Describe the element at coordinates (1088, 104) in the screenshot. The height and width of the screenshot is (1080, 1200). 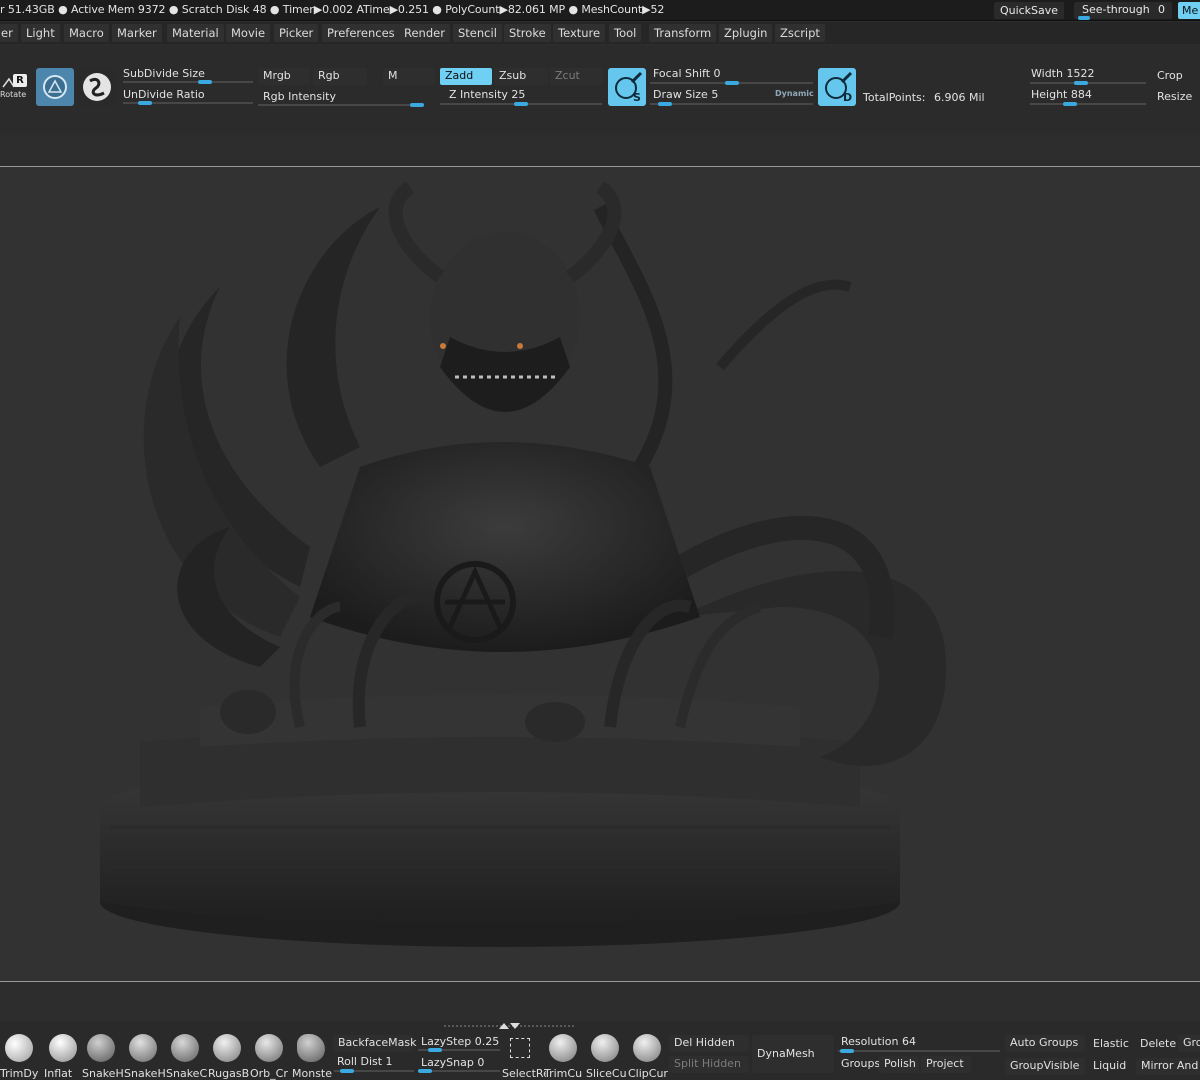
I see `height-track` at that location.